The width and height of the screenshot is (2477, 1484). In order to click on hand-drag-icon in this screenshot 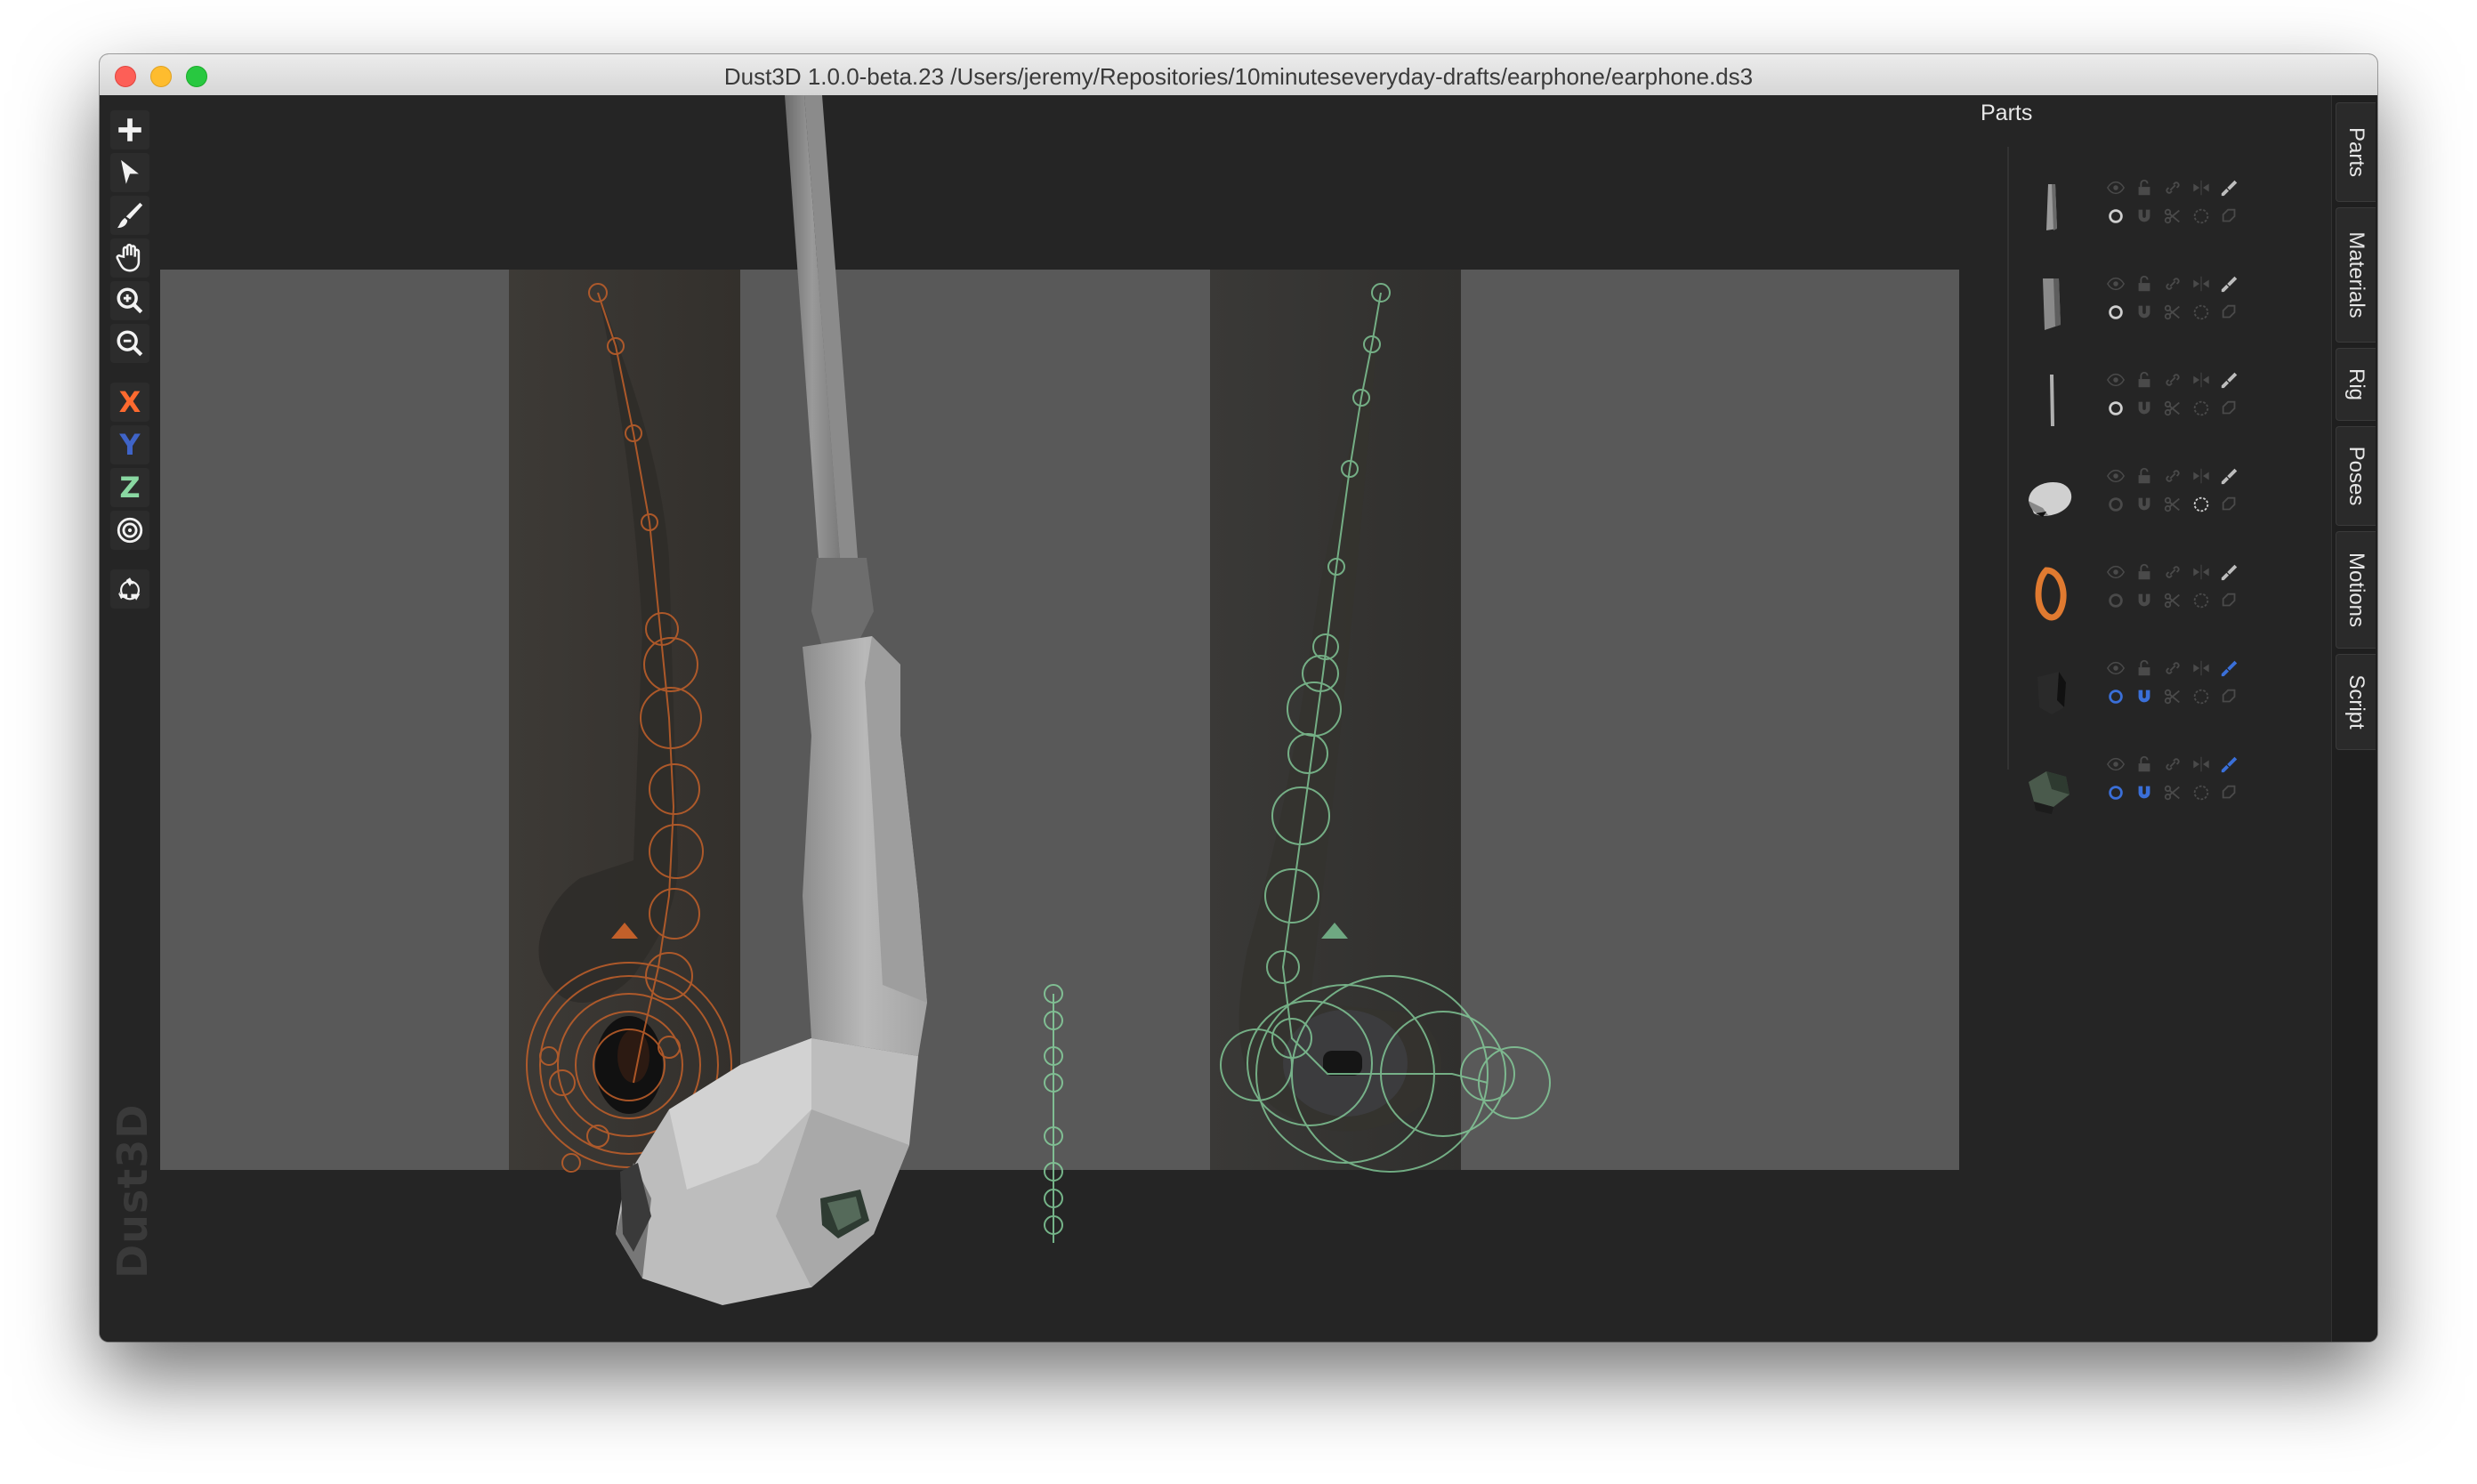, I will do `click(129, 258)`.